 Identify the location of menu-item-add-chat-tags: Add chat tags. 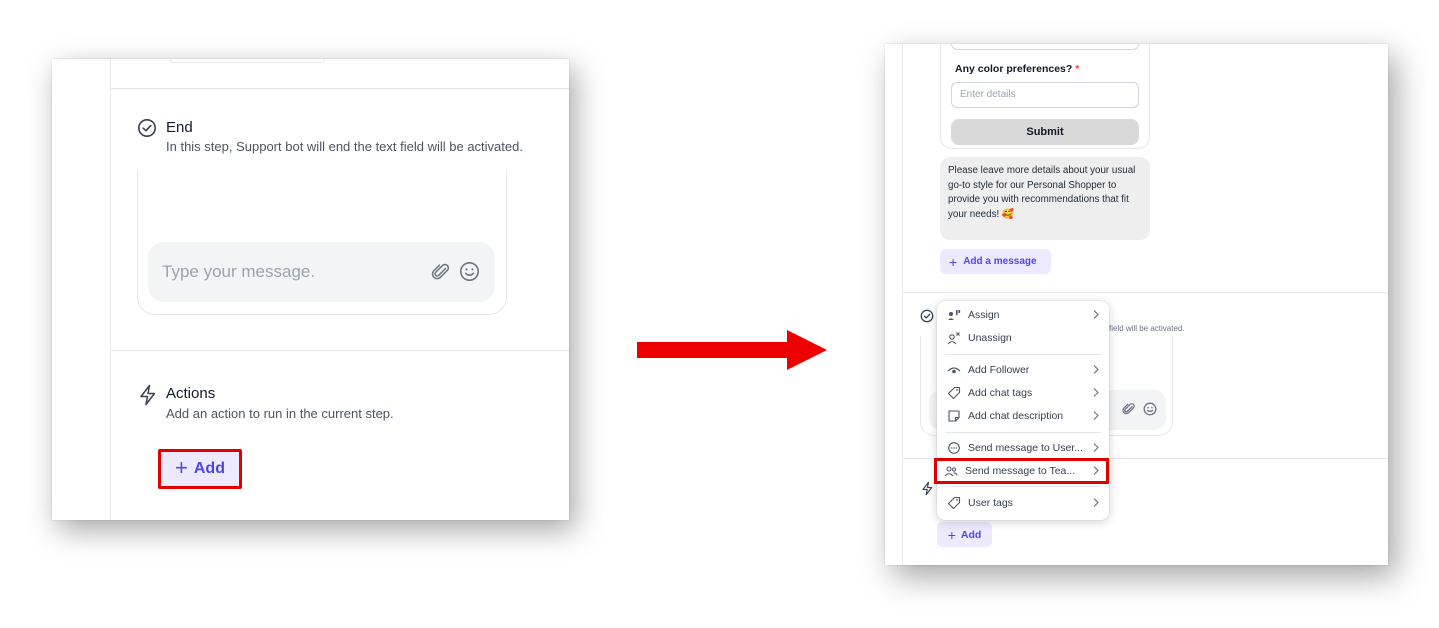
(1023, 393).